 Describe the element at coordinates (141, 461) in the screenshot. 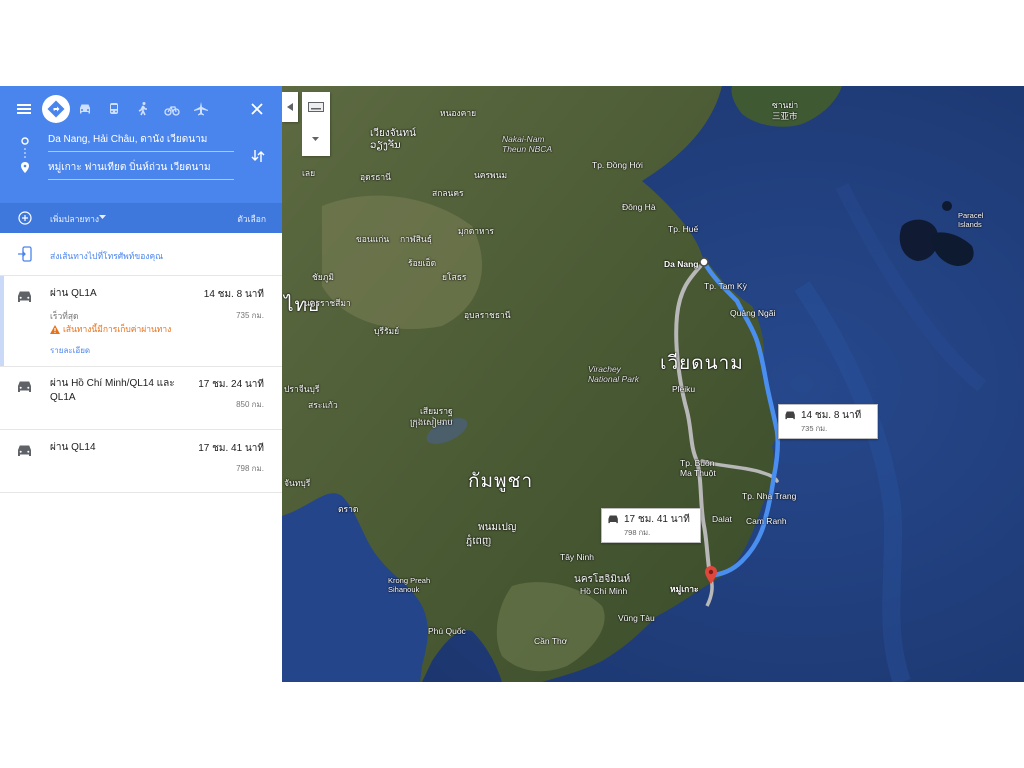

I see `route-option-3: ผ่าน QL14 17 ชม. 41 นาที 798 กม.` at that location.